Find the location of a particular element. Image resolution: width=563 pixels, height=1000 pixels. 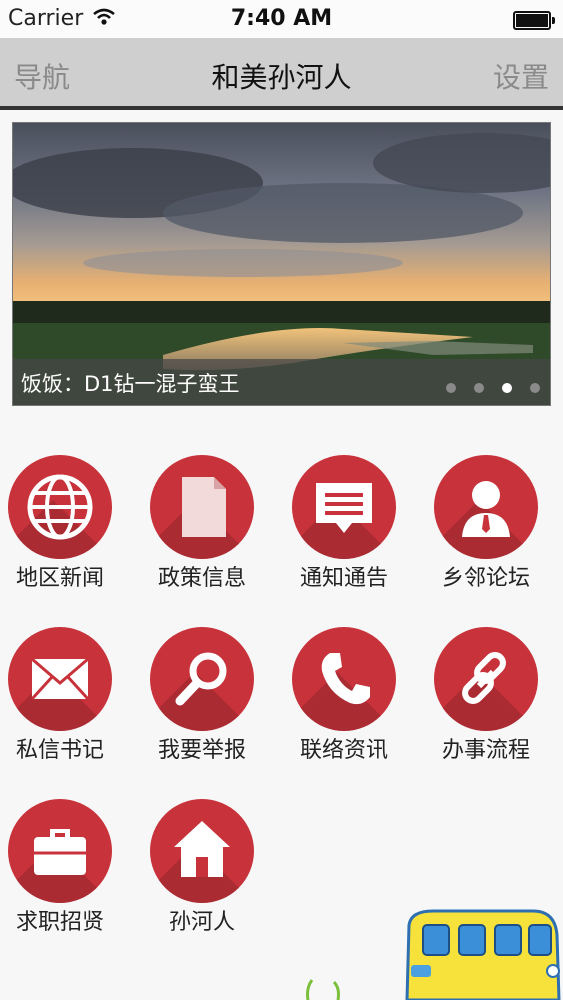

message-icon is located at coordinates (344, 507).